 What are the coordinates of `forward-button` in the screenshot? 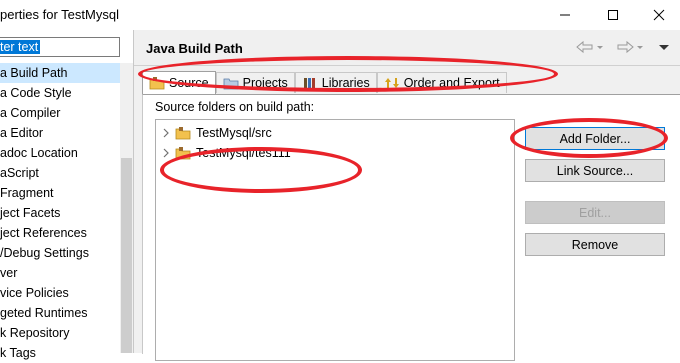 It's located at (625, 47).